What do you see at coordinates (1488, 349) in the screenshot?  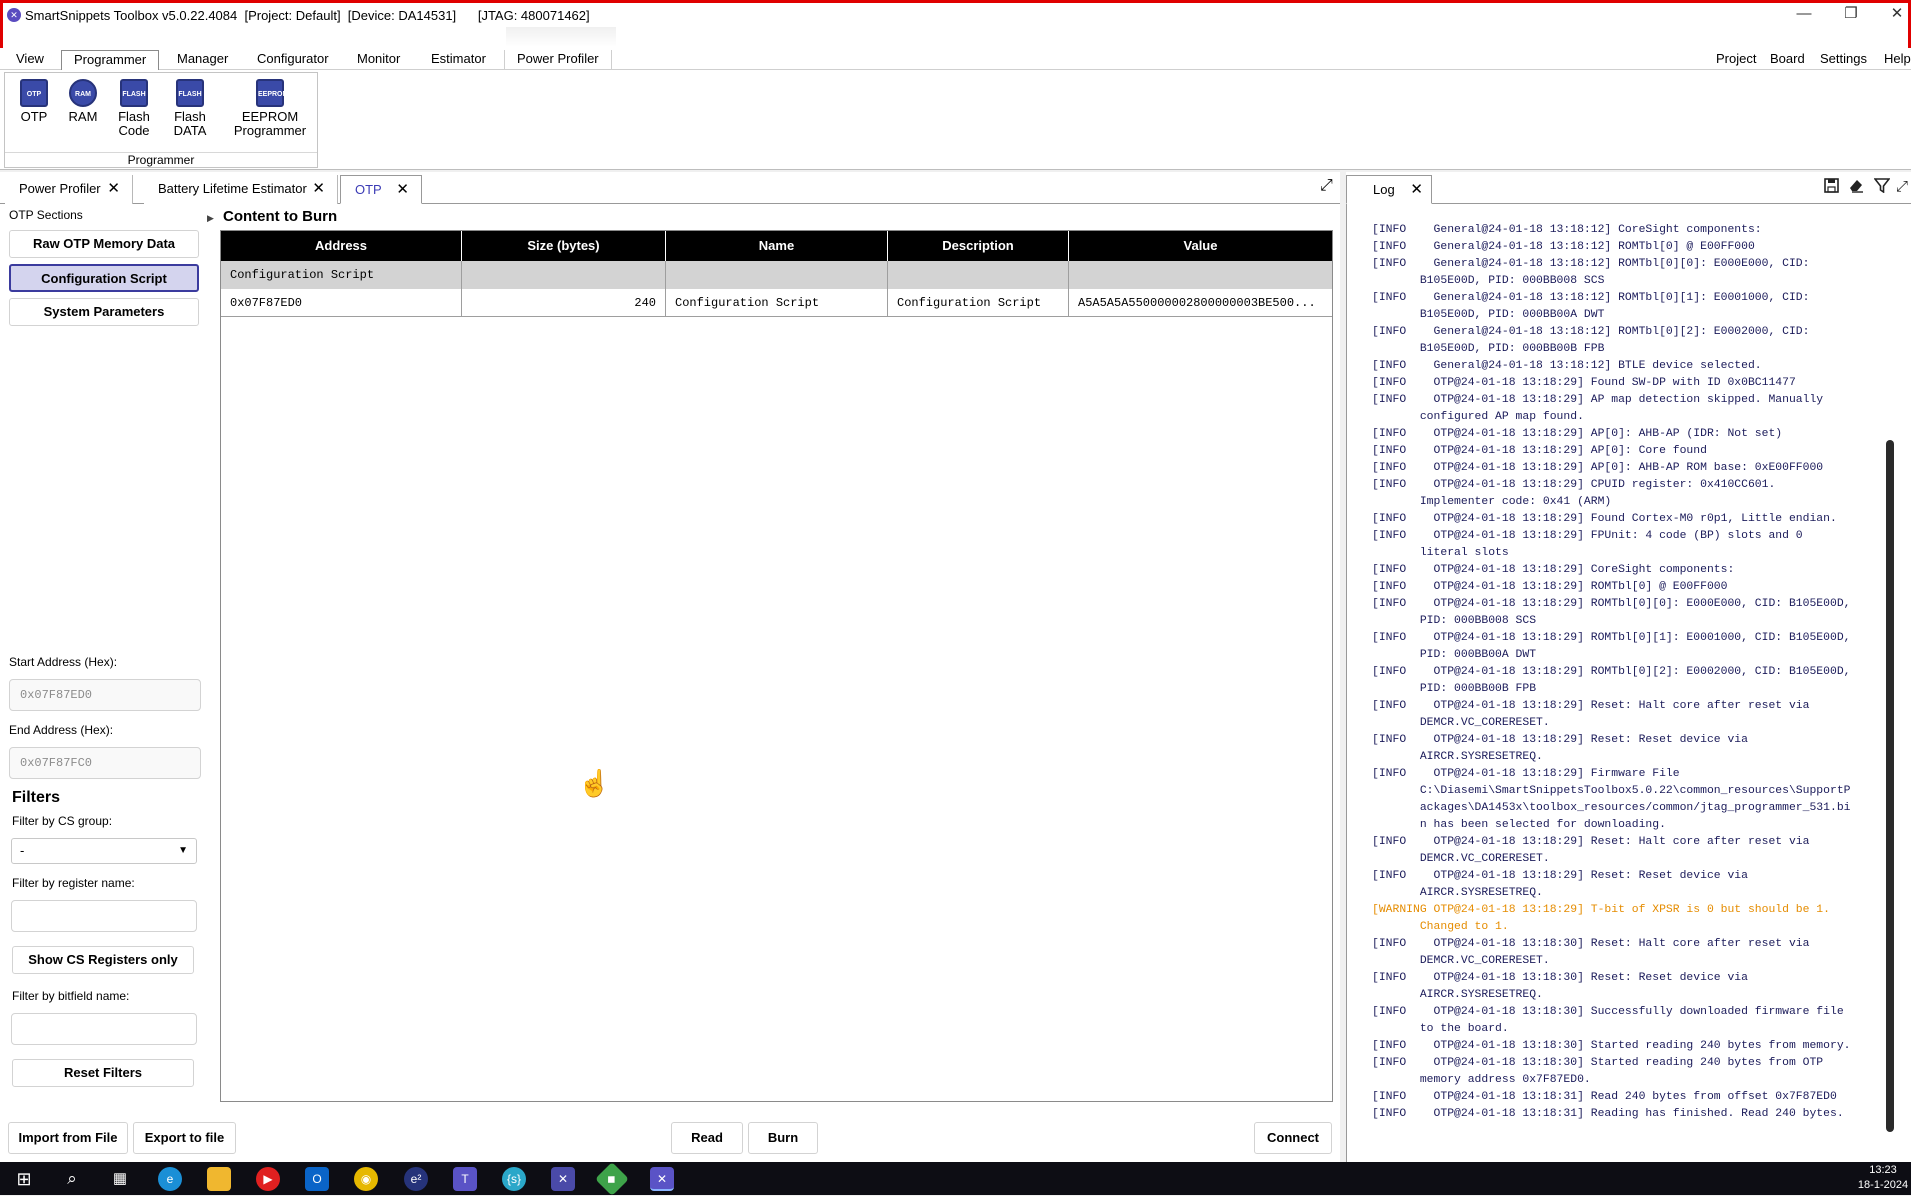 I see `log-line: B105E00D, PID: 000BB00B FPB` at bounding box center [1488, 349].